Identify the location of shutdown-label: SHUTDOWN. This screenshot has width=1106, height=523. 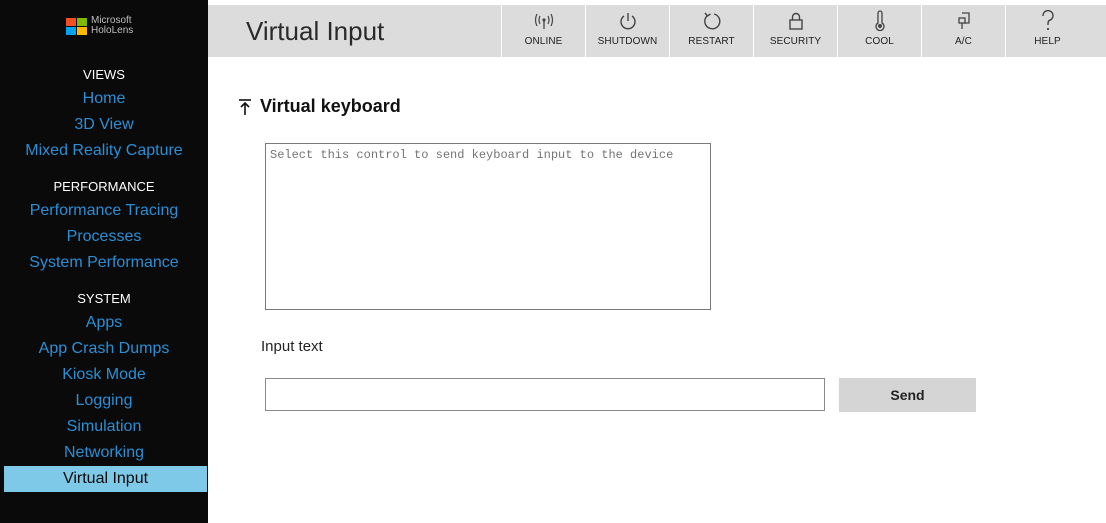
(627, 41).